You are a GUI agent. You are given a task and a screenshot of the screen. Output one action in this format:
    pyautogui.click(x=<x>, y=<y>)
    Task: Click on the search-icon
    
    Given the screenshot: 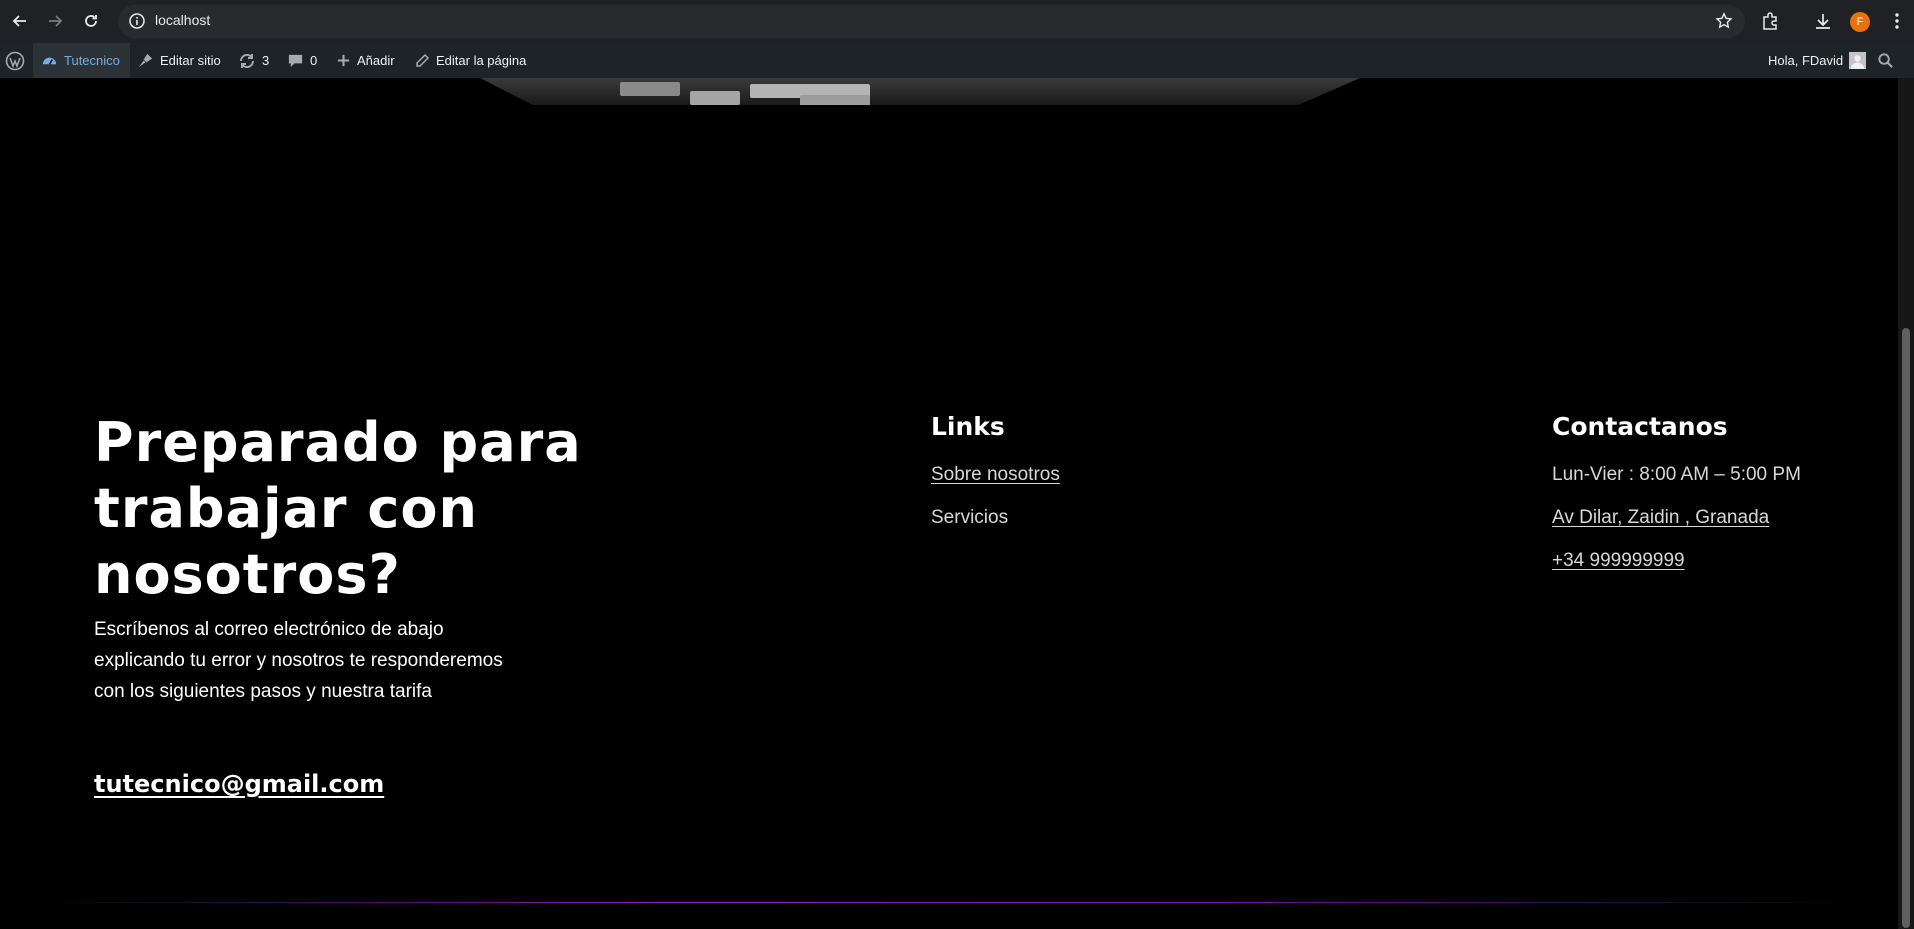 What is the action you would take?
    pyautogui.click(x=1885, y=60)
    